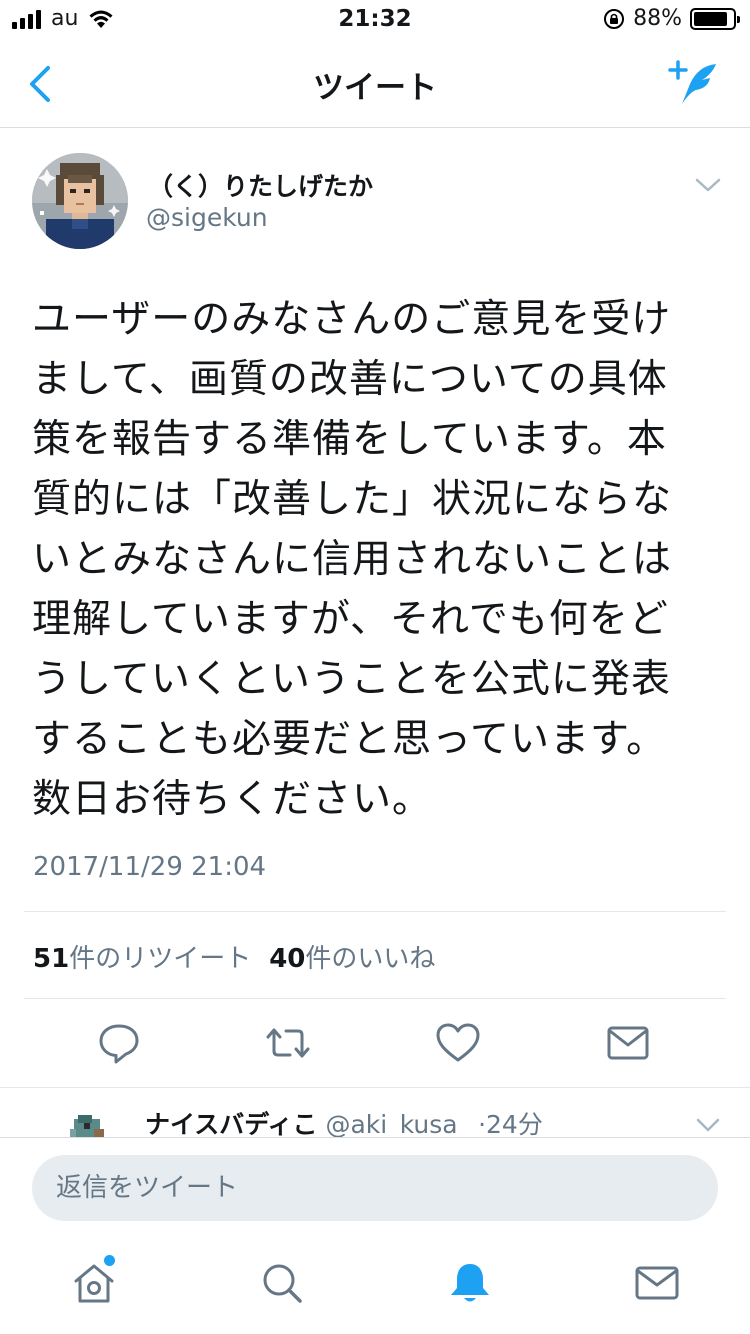 The height and width of the screenshot is (1334, 750). Describe the element at coordinates (282, 1283) in the screenshot. I see `search-icon` at that location.